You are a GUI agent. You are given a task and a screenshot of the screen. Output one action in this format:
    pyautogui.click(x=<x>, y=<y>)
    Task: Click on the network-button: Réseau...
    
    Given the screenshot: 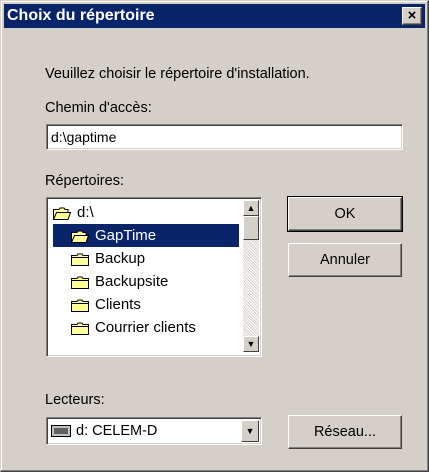 What is the action you would take?
    pyautogui.click(x=345, y=432)
    